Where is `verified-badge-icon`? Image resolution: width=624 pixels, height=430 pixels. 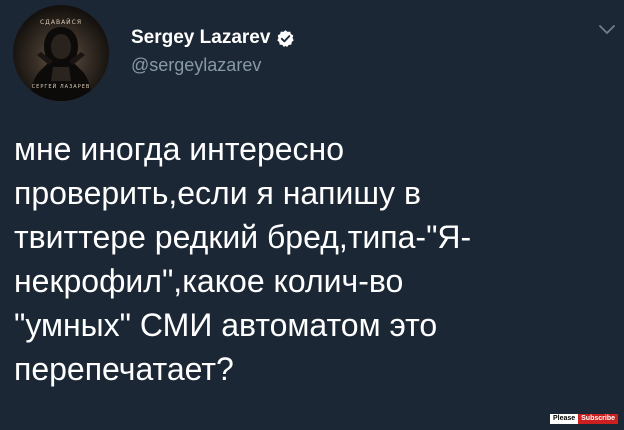 verified-badge-icon is located at coordinates (286, 38).